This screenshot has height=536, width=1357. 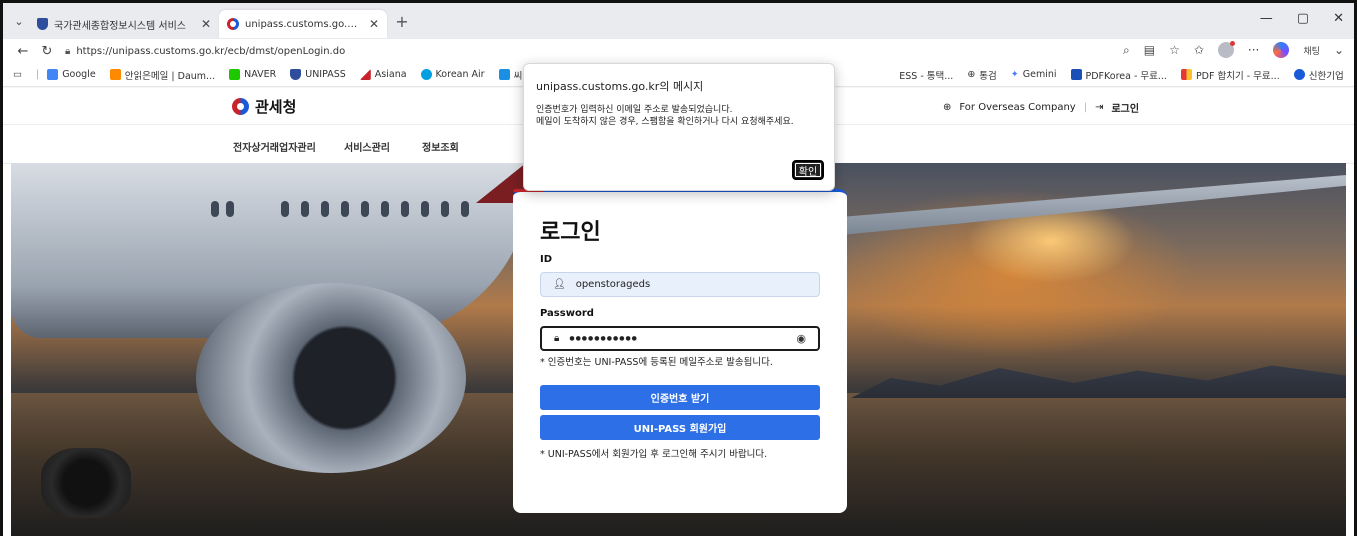 I want to click on globe-icon: ⊕, so click(x=971, y=74).